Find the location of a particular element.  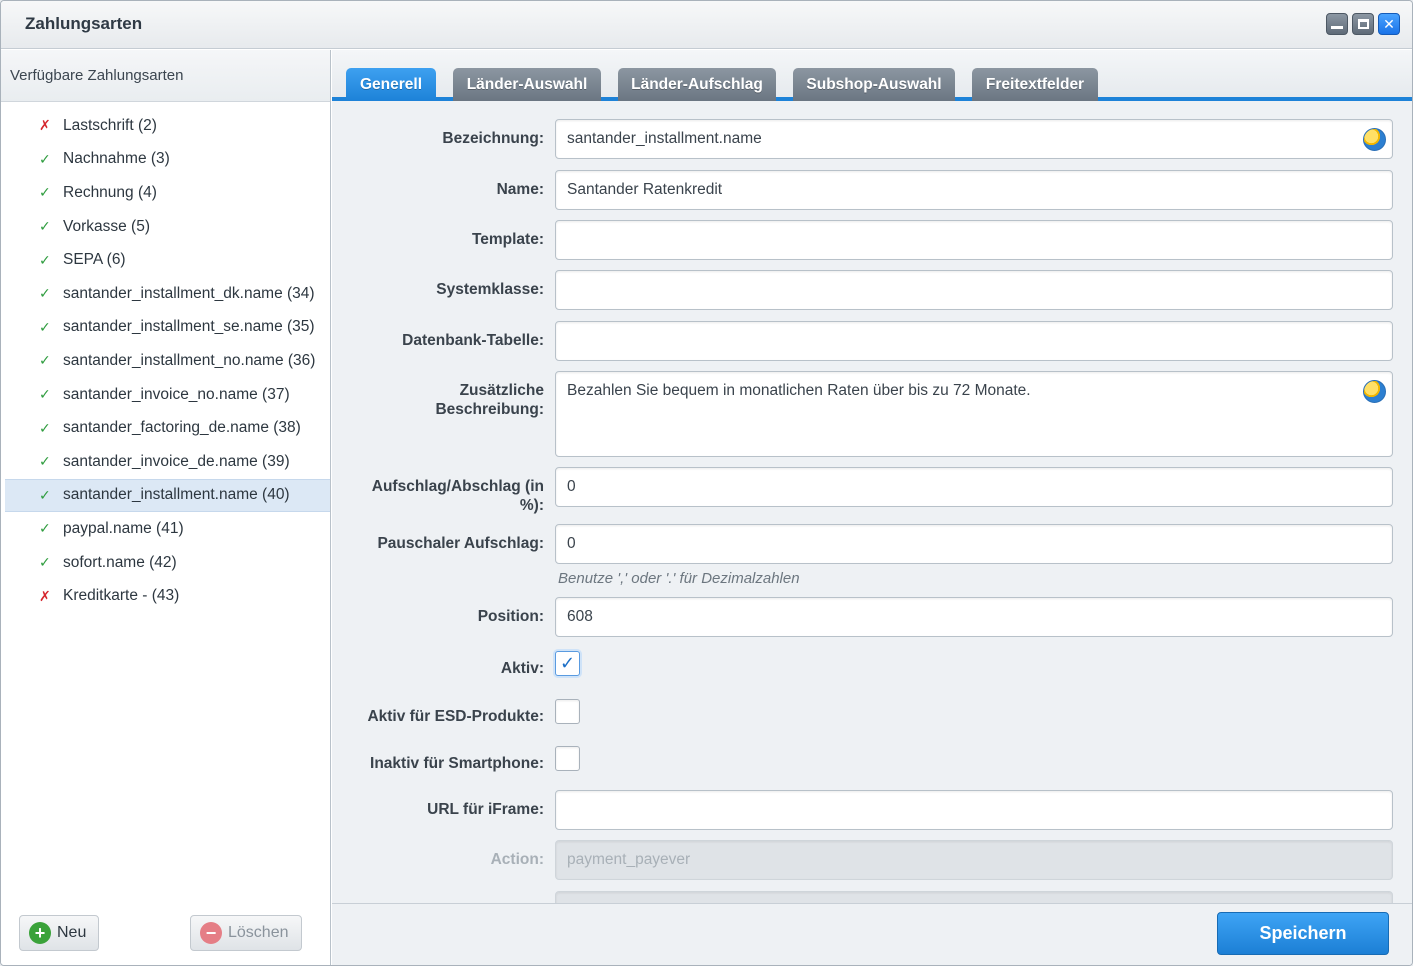

systemklasse-field is located at coordinates (974, 290).